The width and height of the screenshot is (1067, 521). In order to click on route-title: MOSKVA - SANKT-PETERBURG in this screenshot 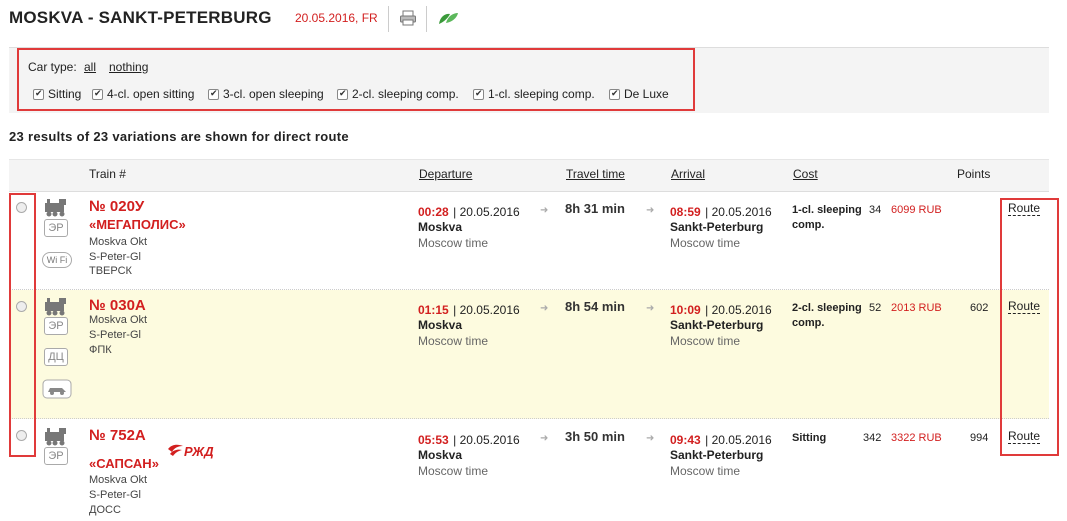, I will do `click(140, 17)`.